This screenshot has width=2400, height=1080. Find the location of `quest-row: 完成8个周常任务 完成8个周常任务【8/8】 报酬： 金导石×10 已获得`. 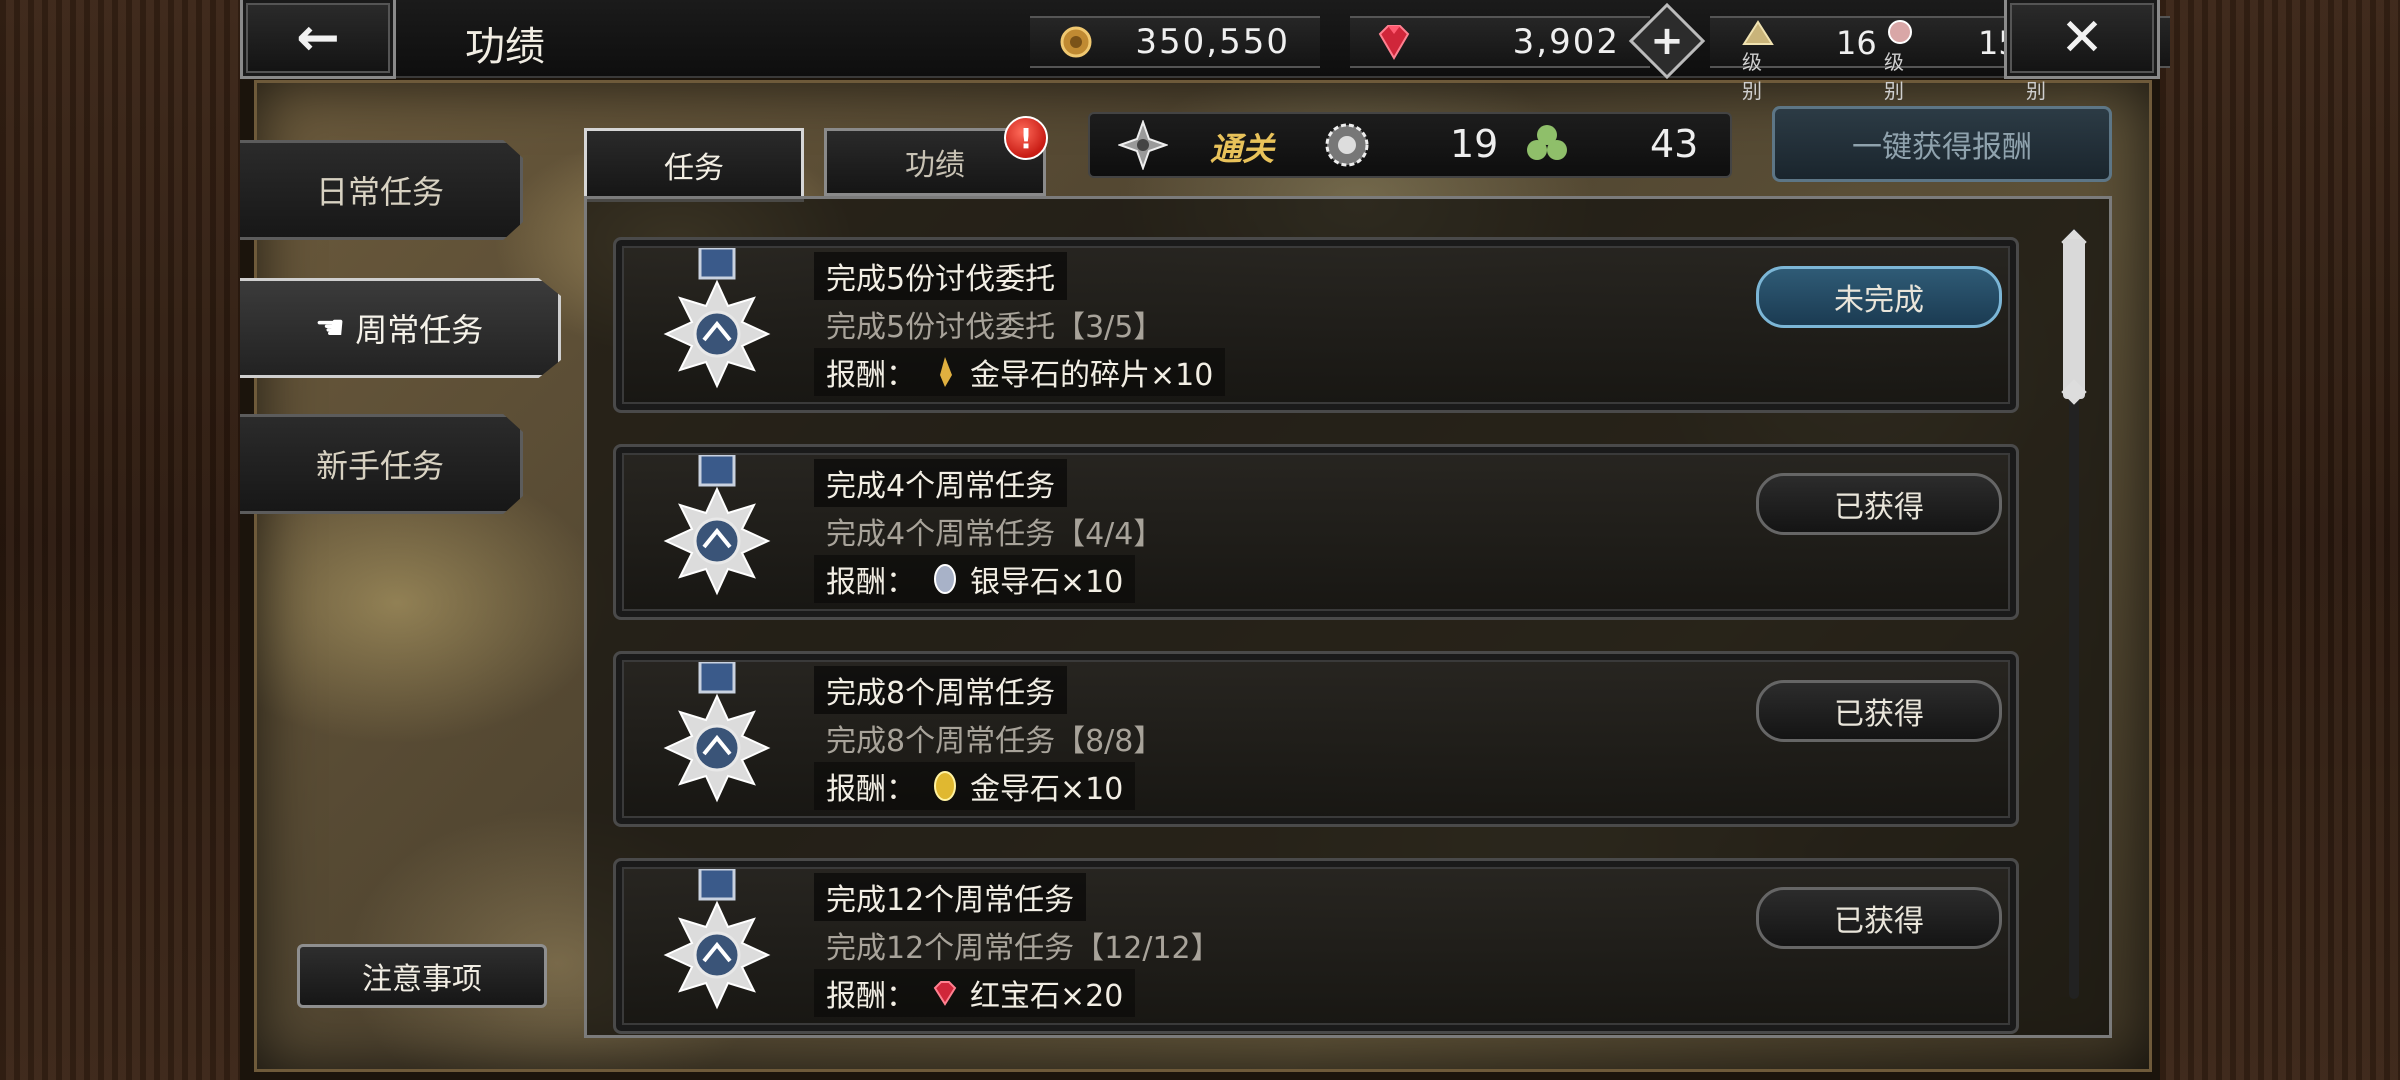

quest-row: 完成8个周常任务 完成8个周常任务【8/8】 报酬： 金导石×10 已获得 is located at coordinates (1316, 739).